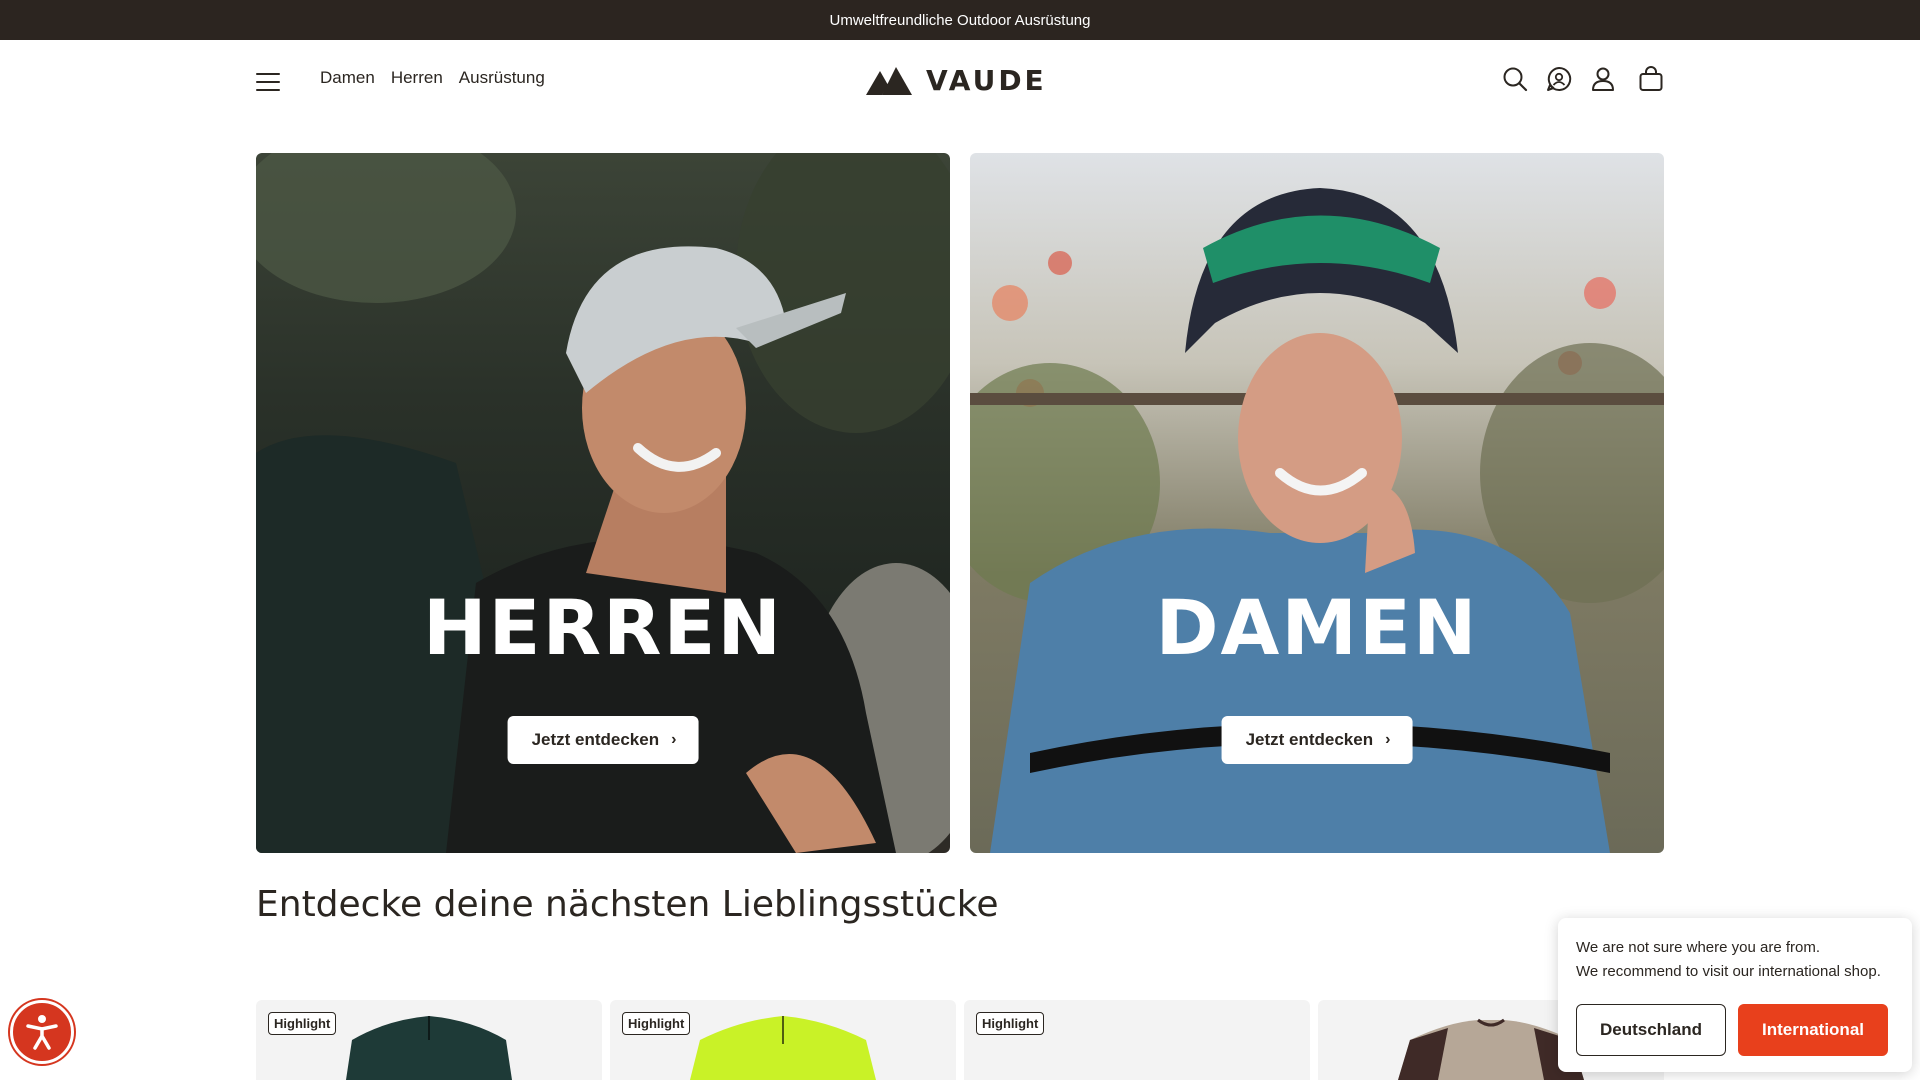 Image resolution: width=1920 pixels, height=1080 pixels. I want to click on site-header: Damen Herren Ausrüstung VAUDE, so click(960, 81).